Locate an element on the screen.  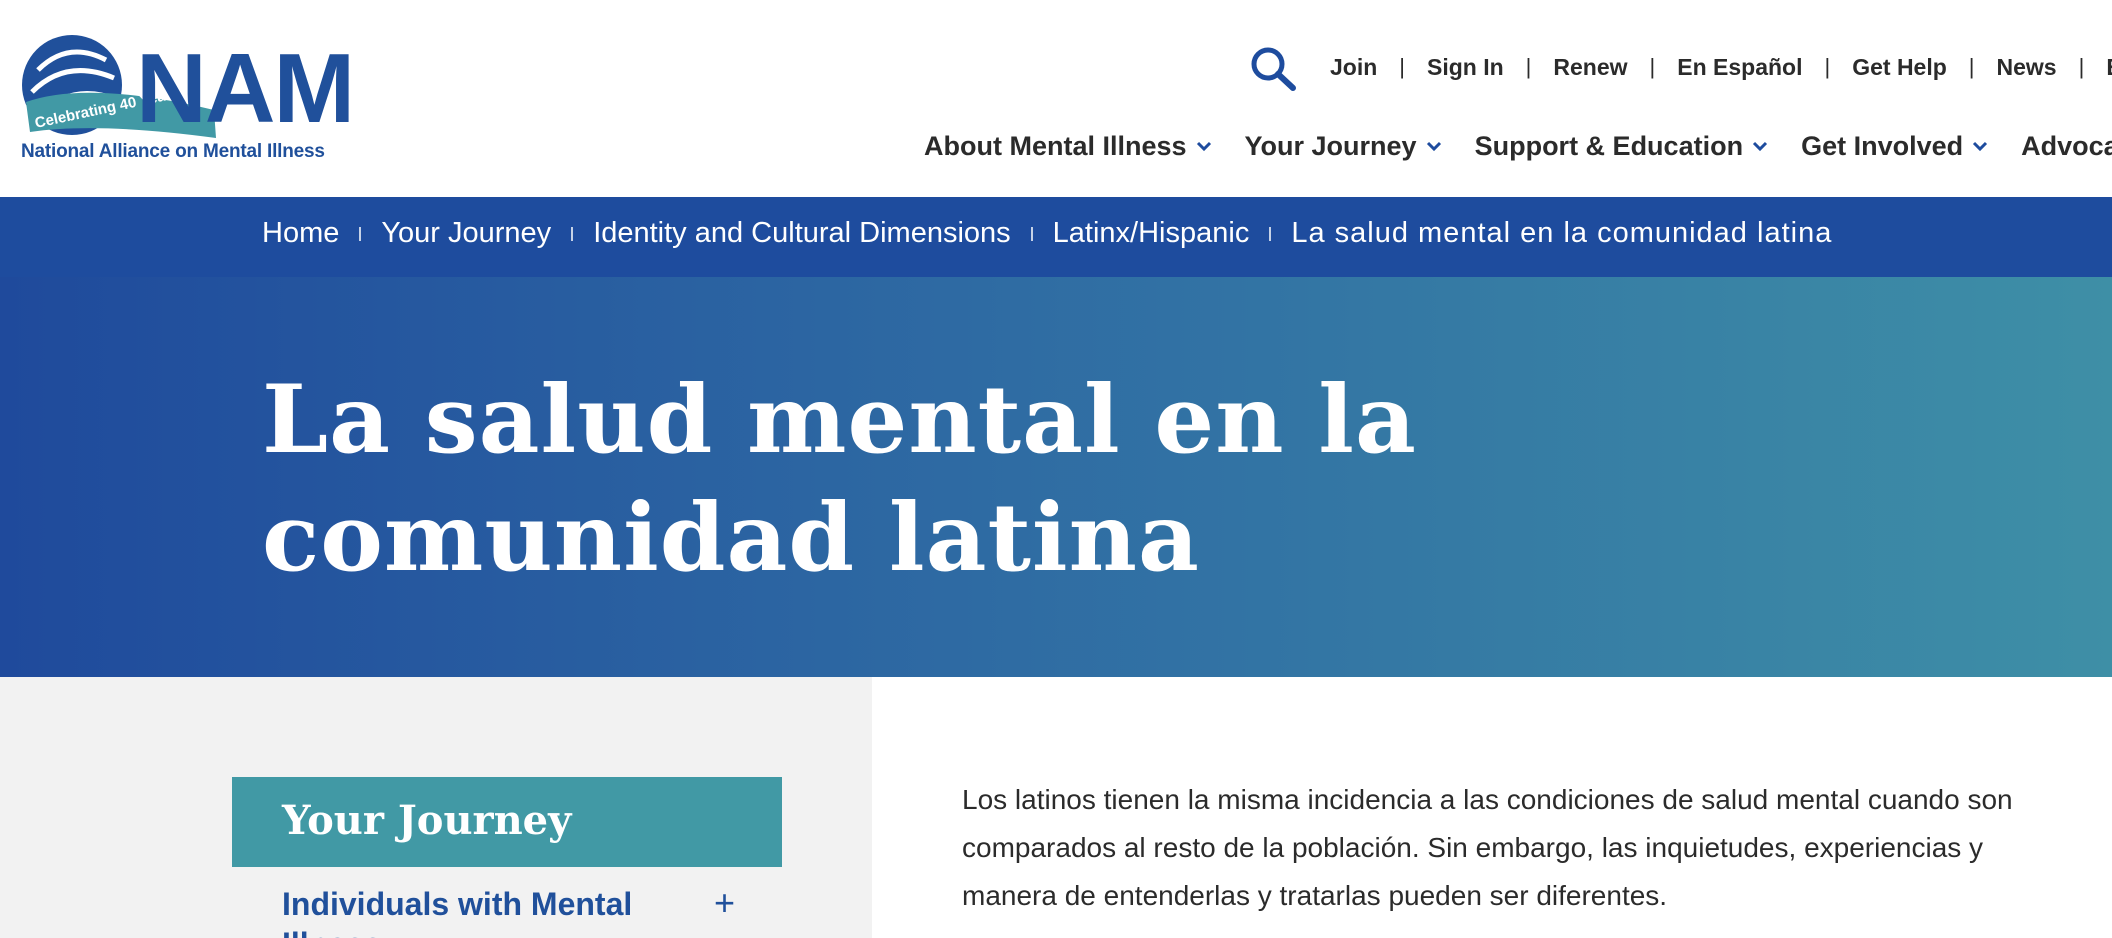
nav-label: About Mental Illness is located at coordinates (1055, 145).